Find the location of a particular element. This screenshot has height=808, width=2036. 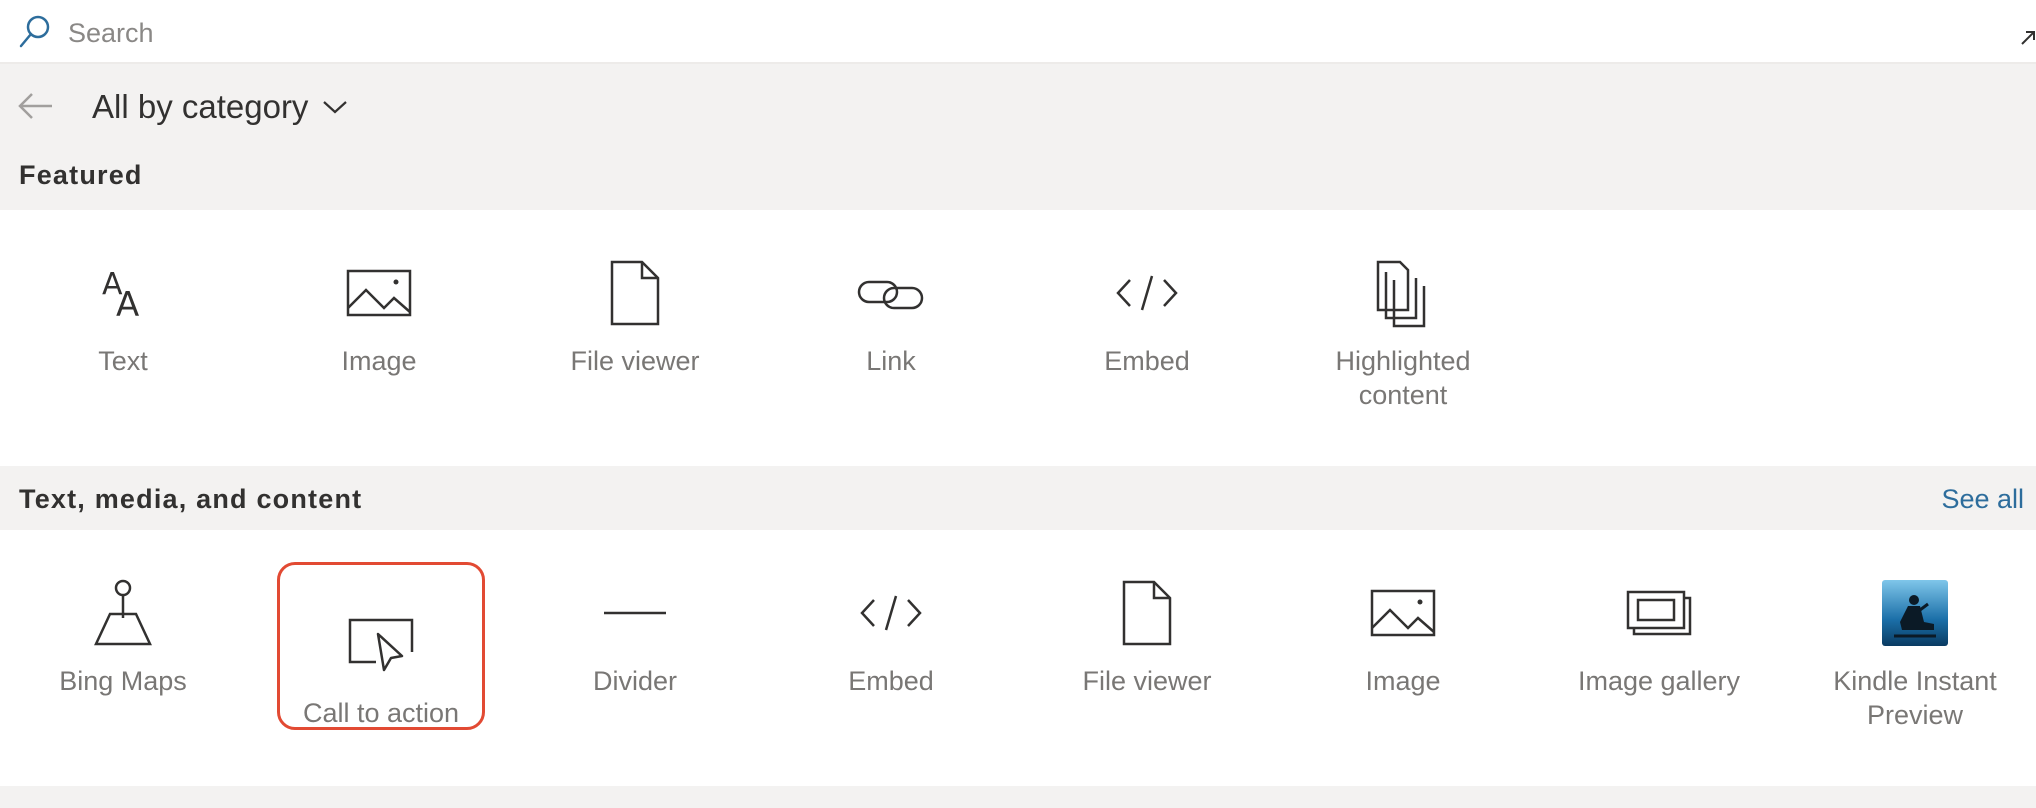

image-gallery-icon is located at coordinates (1659, 613).